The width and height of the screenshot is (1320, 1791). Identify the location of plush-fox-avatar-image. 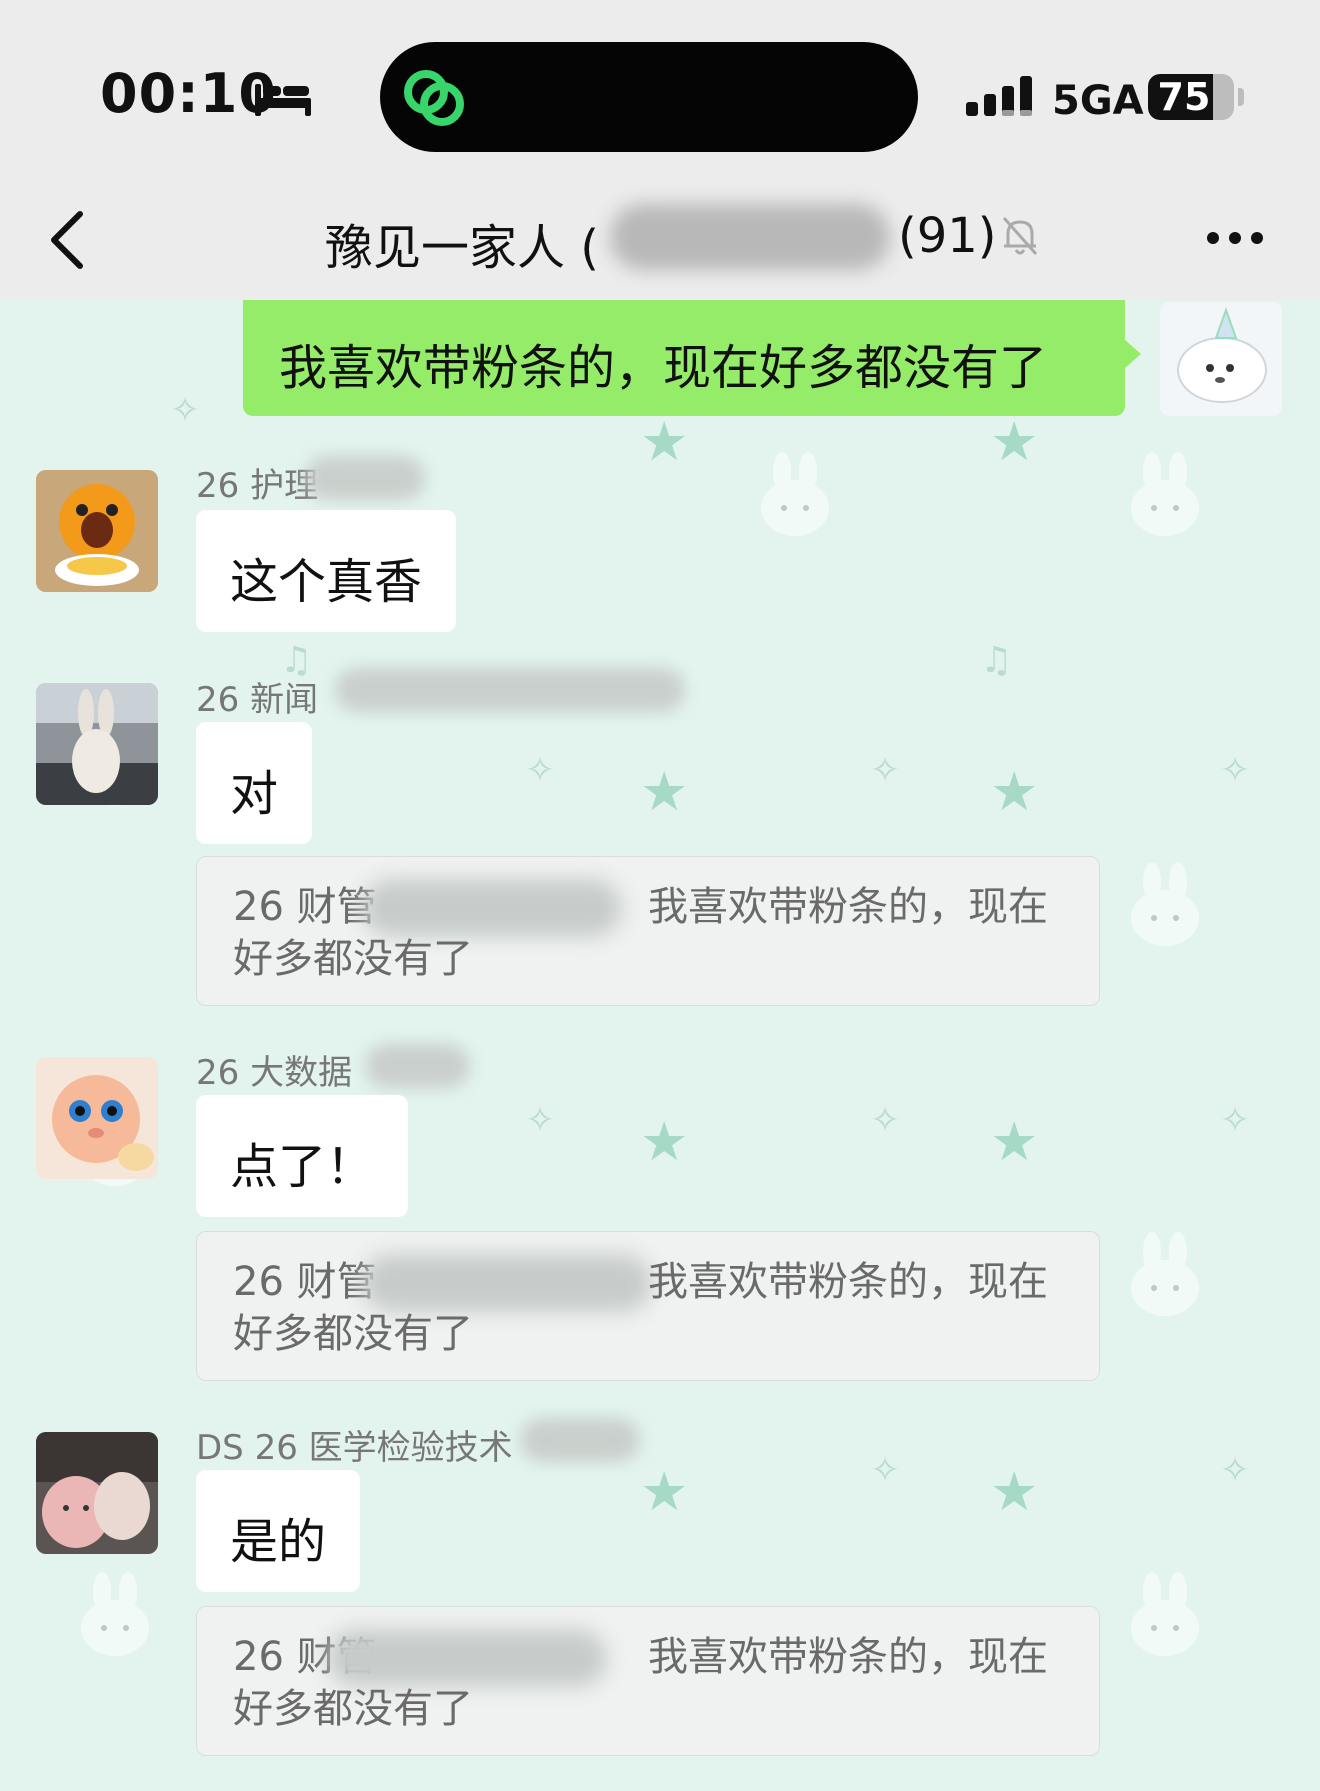
(97, 1118).